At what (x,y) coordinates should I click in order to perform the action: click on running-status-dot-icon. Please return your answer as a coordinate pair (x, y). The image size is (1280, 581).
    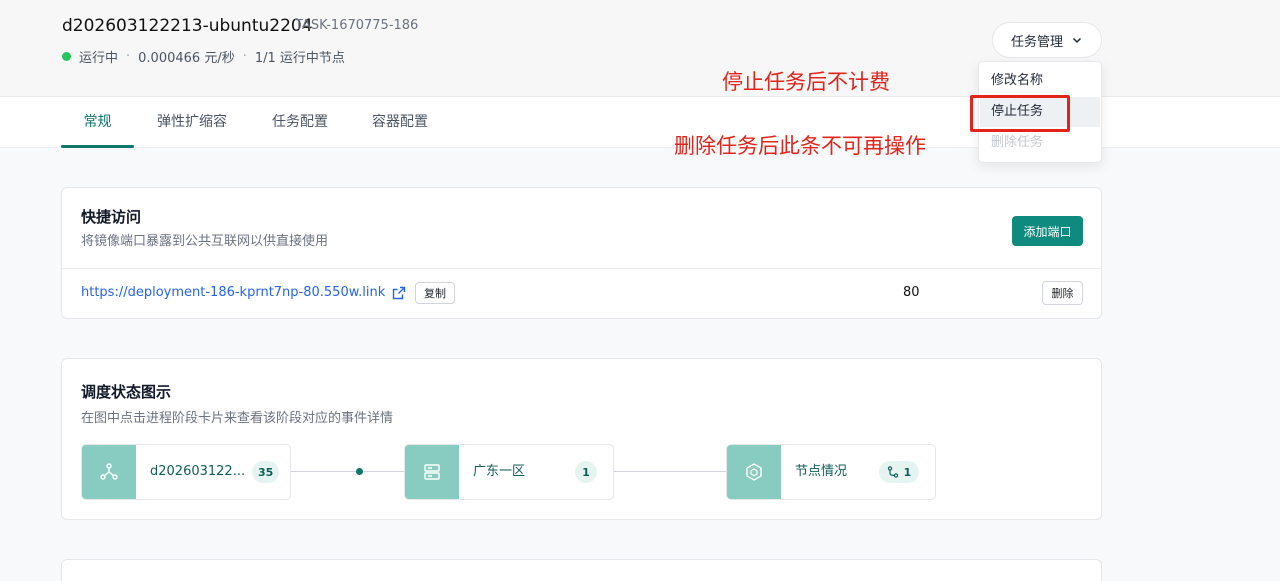
    Looking at the image, I should click on (66, 56).